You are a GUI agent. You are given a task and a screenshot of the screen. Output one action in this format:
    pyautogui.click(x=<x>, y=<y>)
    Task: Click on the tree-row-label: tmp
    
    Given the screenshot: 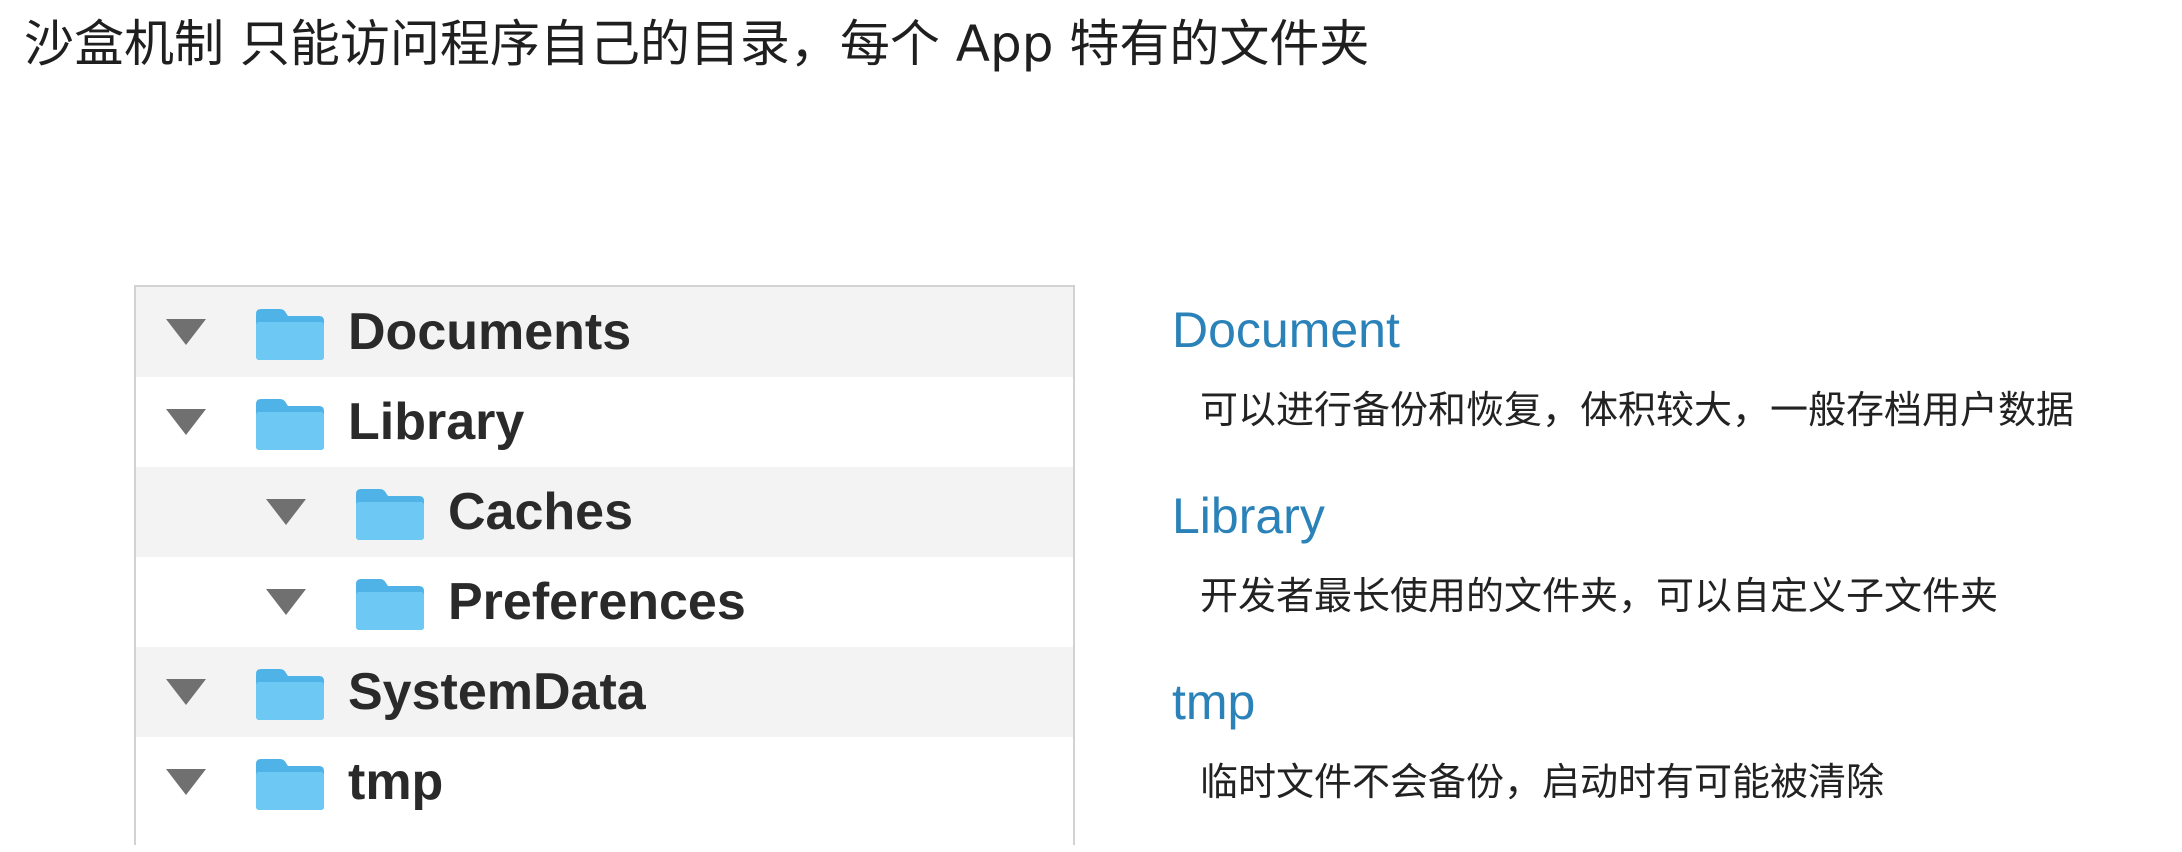 What is the action you would take?
    pyautogui.click(x=396, y=782)
    